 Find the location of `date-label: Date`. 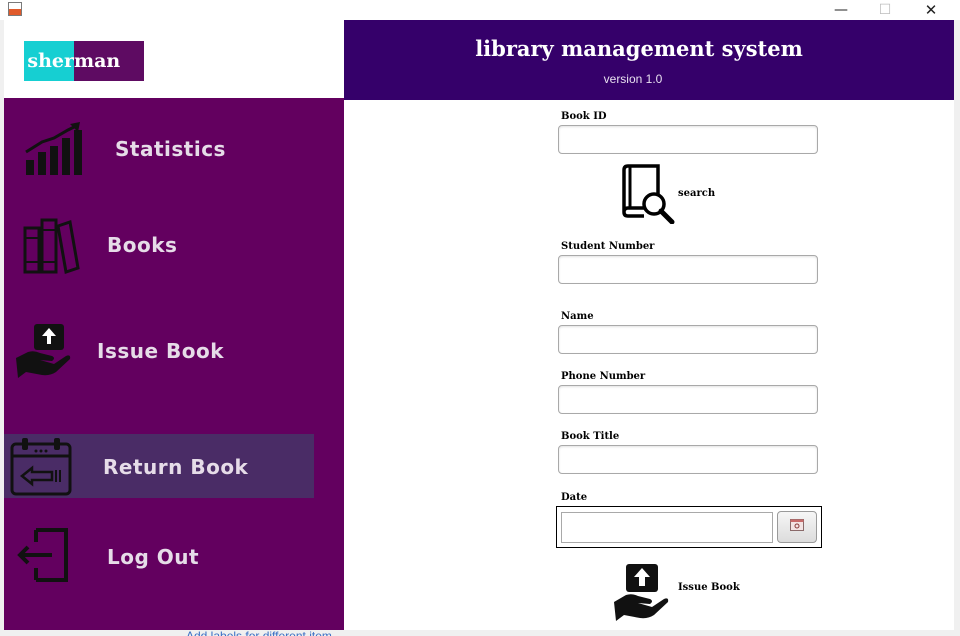

date-label: Date is located at coordinates (574, 497).